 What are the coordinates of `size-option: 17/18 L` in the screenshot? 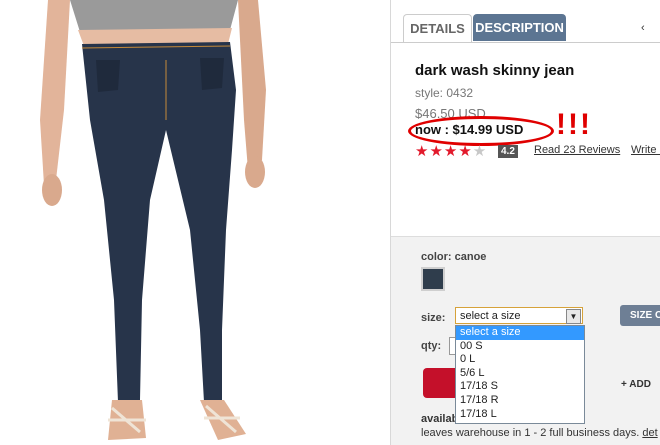 It's located at (520, 415).